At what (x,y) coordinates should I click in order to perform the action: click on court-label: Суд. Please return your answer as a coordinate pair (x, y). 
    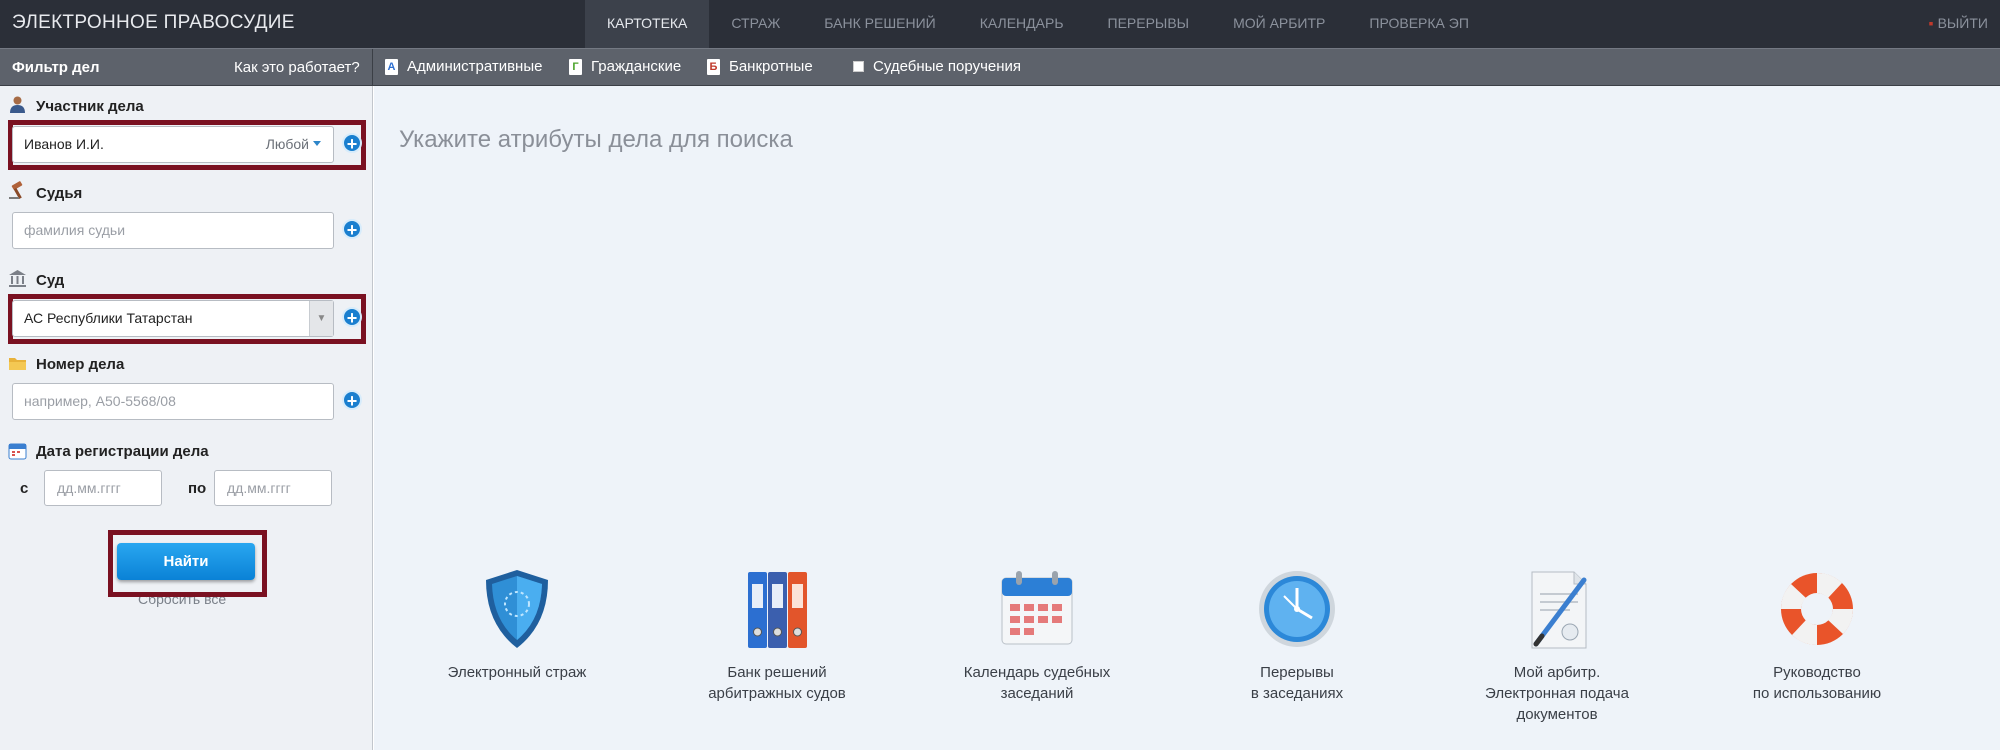
    Looking at the image, I should click on (50, 280).